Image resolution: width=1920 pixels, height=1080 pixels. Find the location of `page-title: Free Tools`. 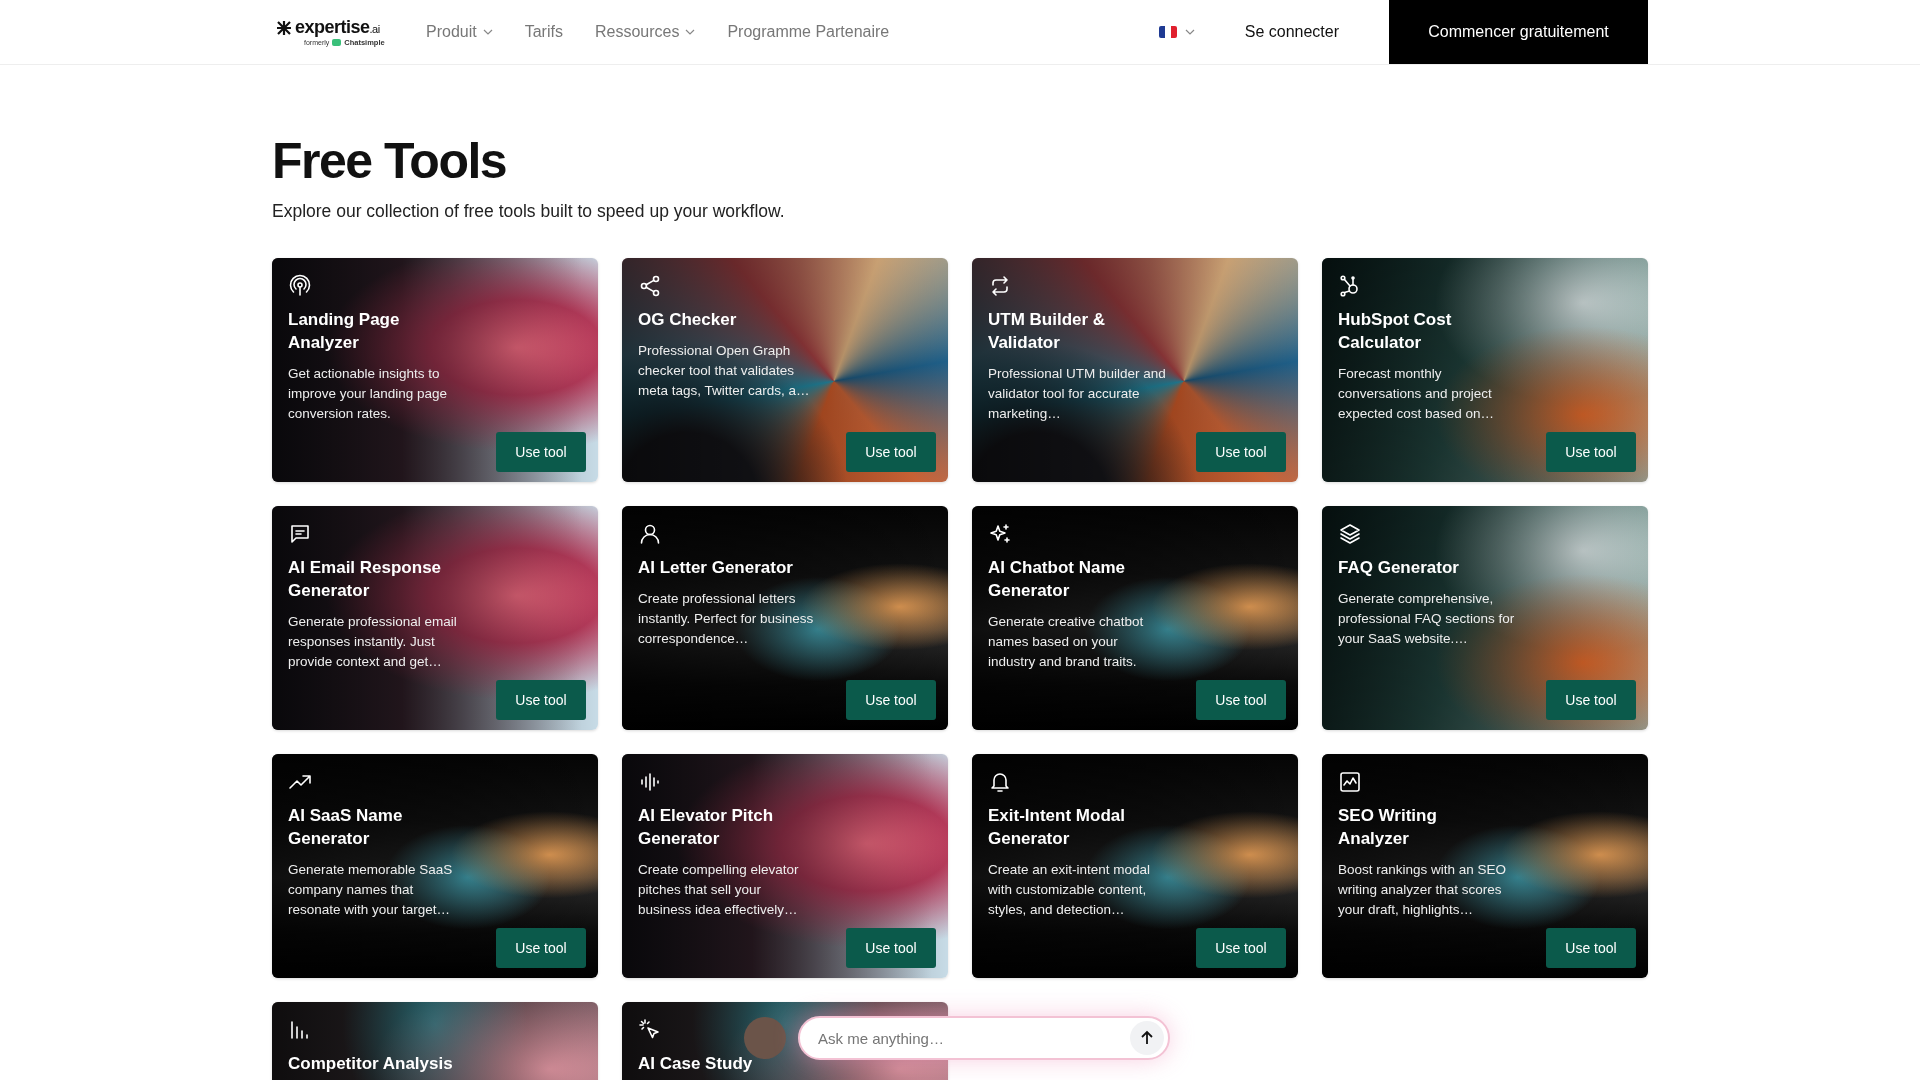

page-title: Free Tools is located at coordinates (390, 161).